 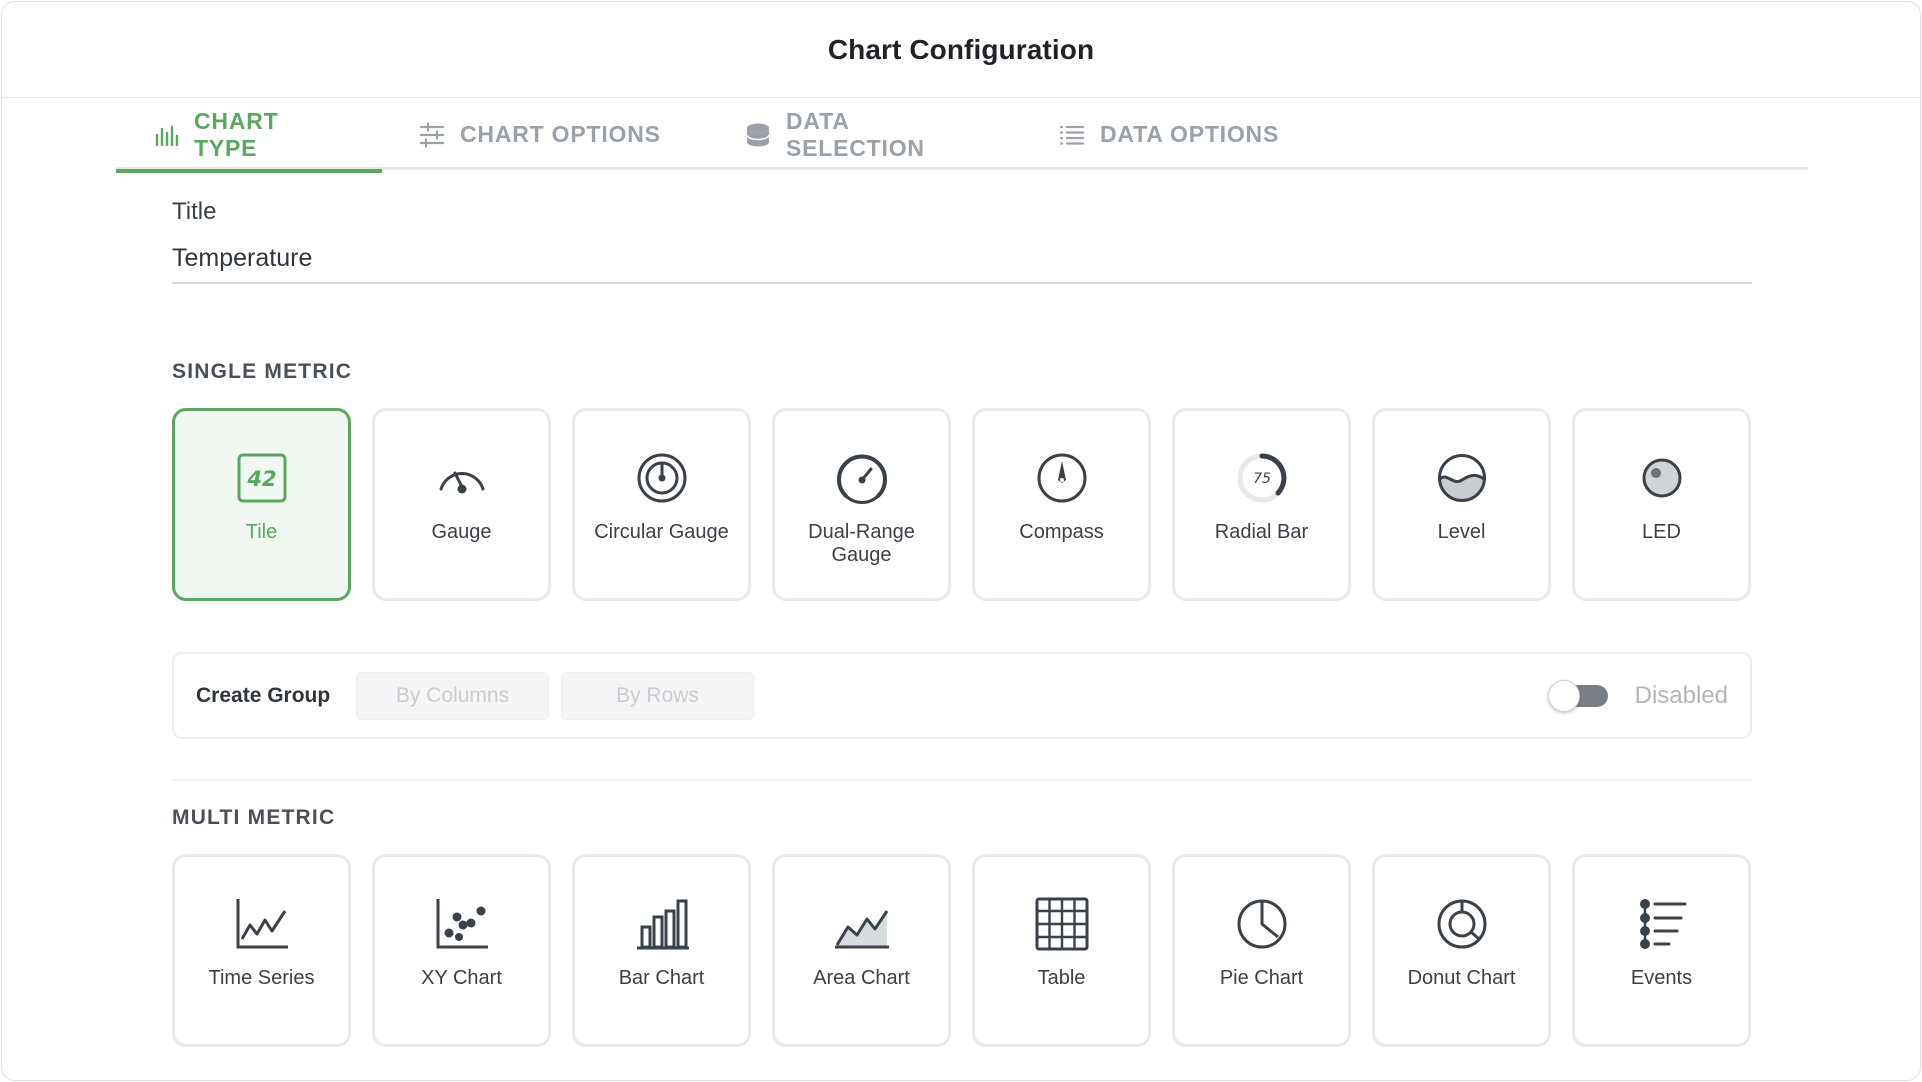 What do you see at coordinates (263, 695) in the screenshot?
I see `create-group-label: Create Group` at bounding box center [263, 695].